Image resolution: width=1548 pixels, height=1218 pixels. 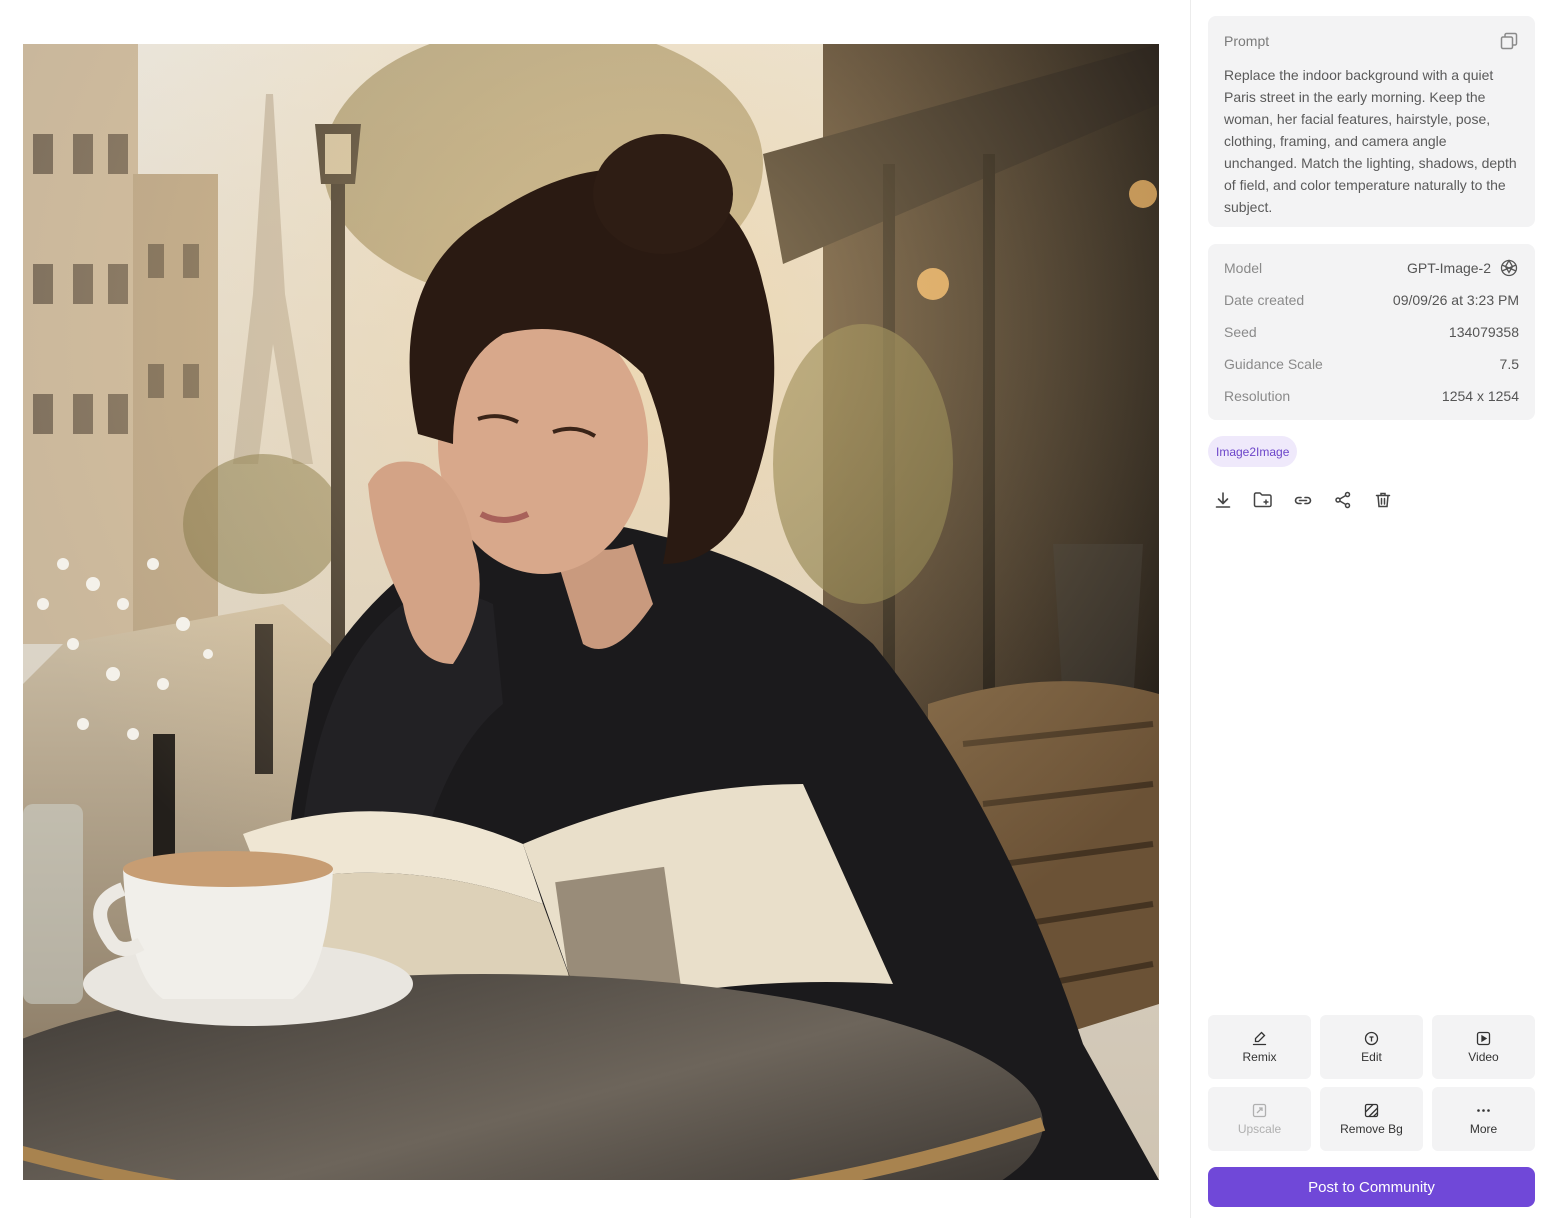 I want to click on detail-value: 7.5, so click(x=1509, y=364).